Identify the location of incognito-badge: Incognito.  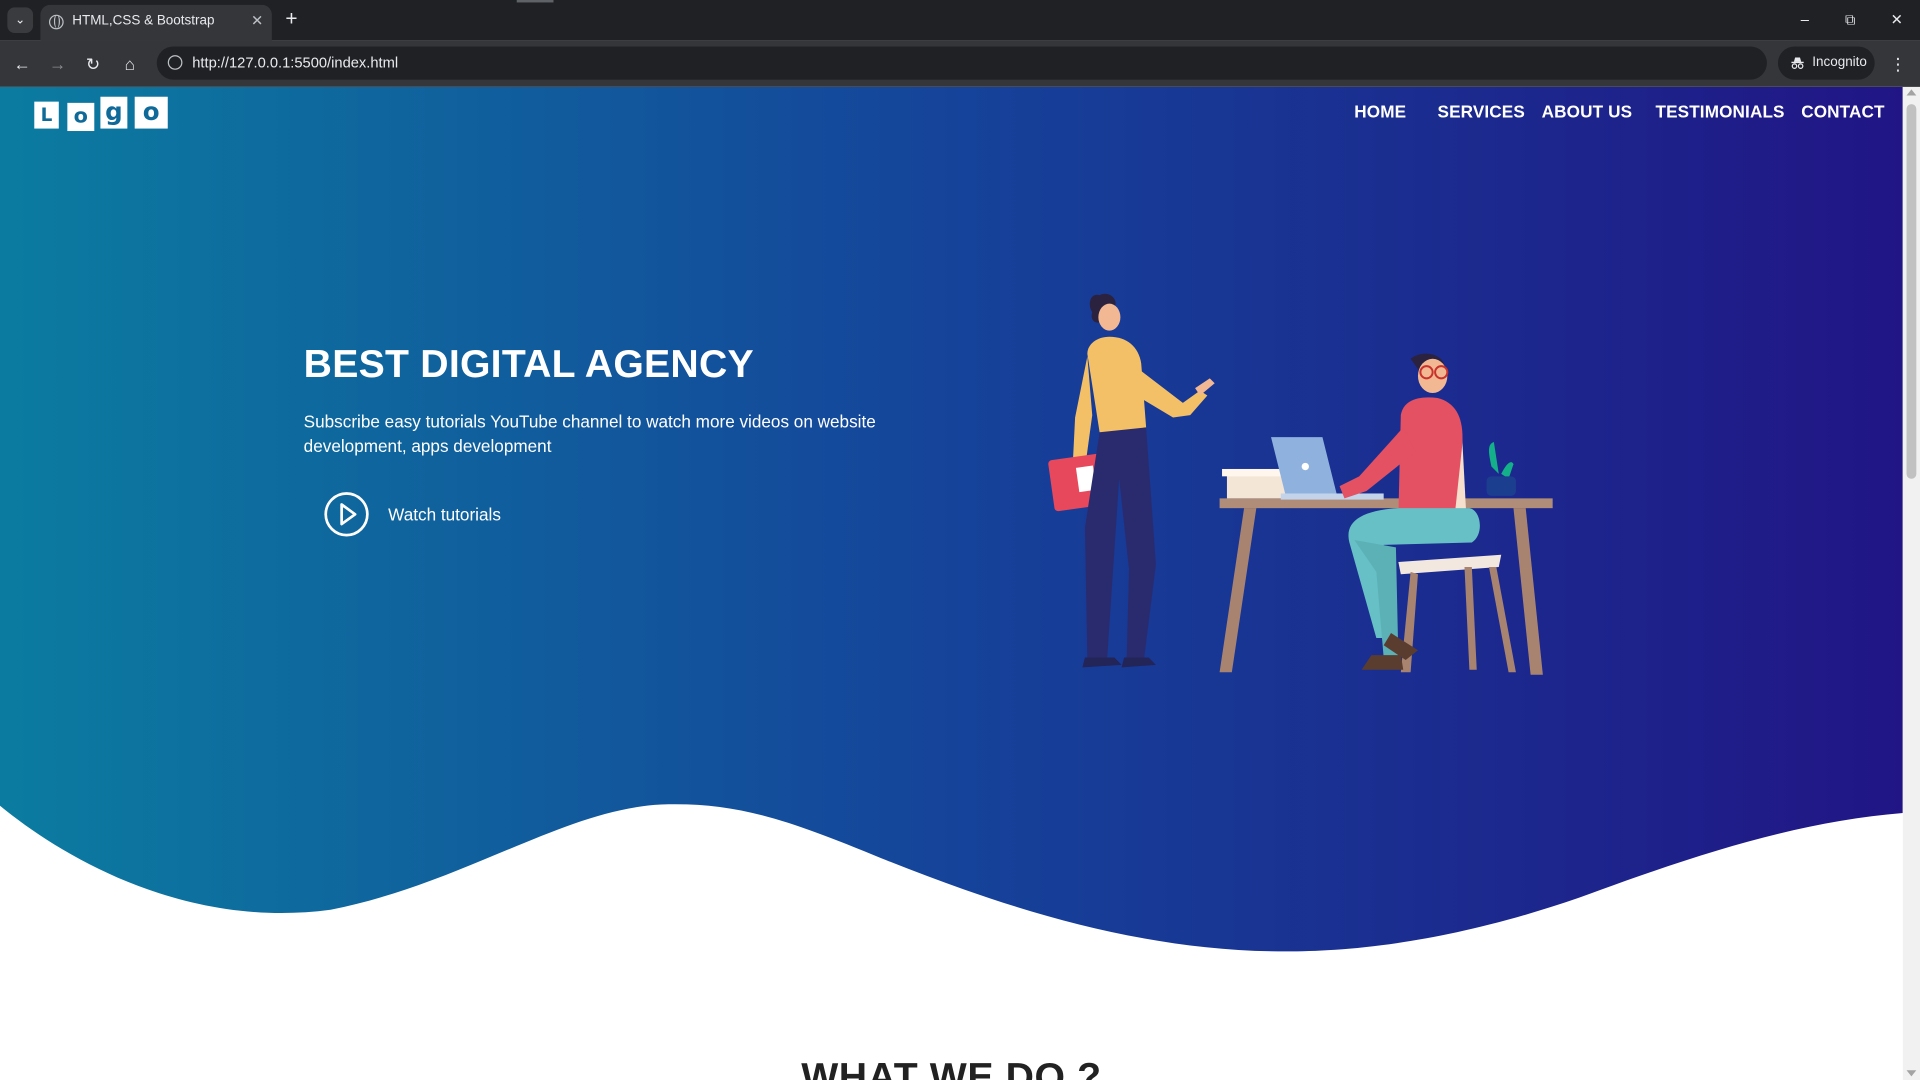
(1826, 63).